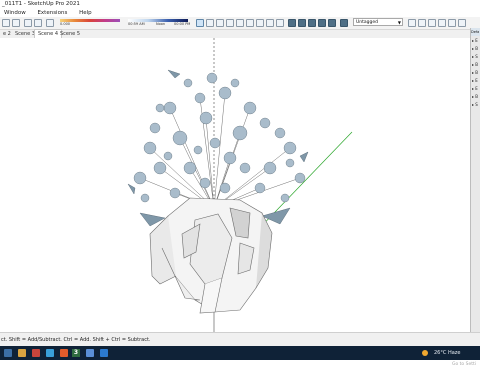 The width and height of the screenshot is (480, 368). Describe the element at coordinates (8, 353) in the screenshot. I see `start-icon` at that location.